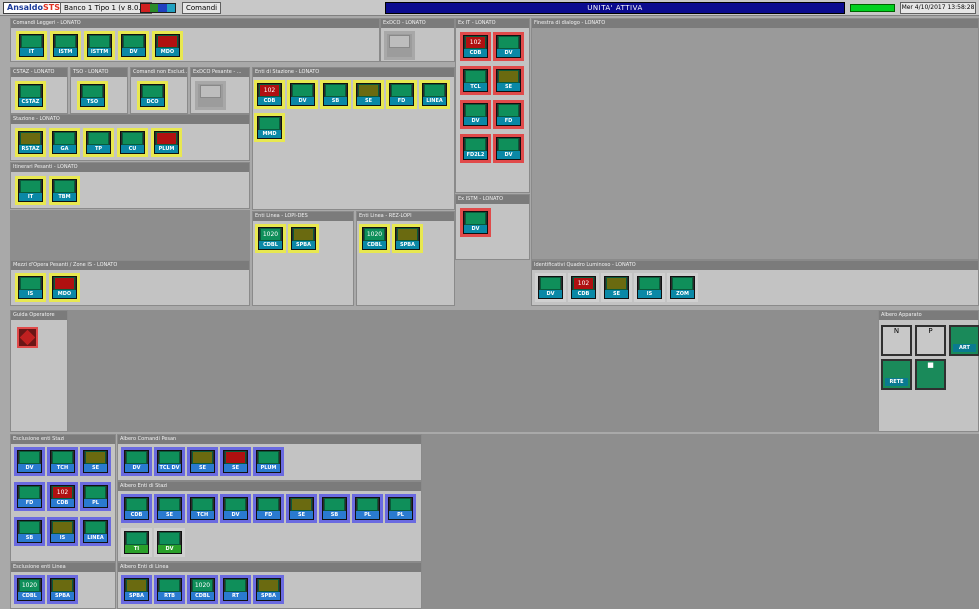 This screenshot has height=609, width=979. What do you see at coordinates (434, 94) in the screenshot?
I see `btn-linea: LINEA` at bounding box center [434, 94].